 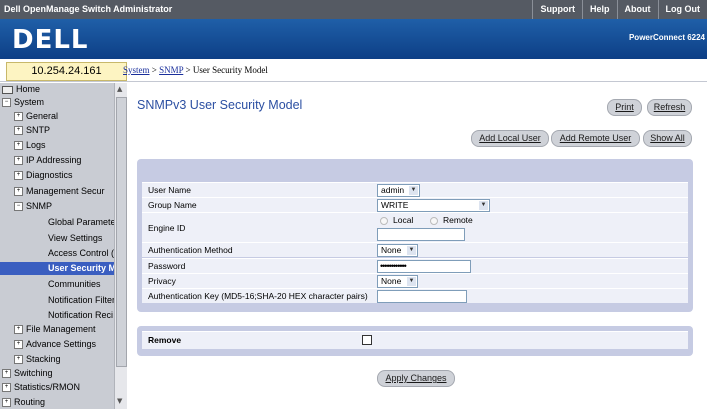 What do you see at coordinates (433, 205) in the screenshot?
I see `group-name-select: WRITE ▼` at bounding box center [433, 205].